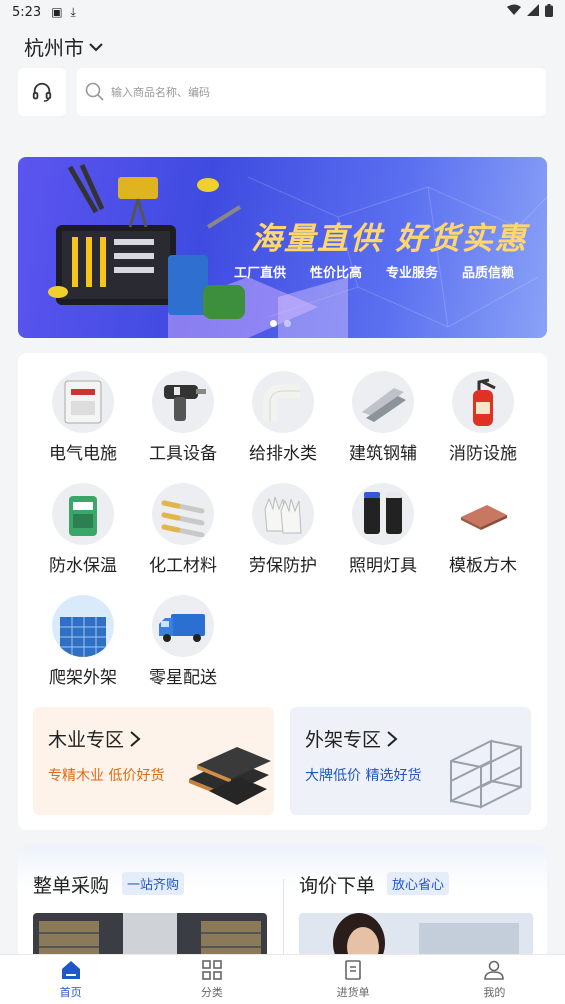  What do you see at coordinates (83, 514) in the screenshot?
I see `waterproof-bucket-icon` at bounding box center [83, 514].